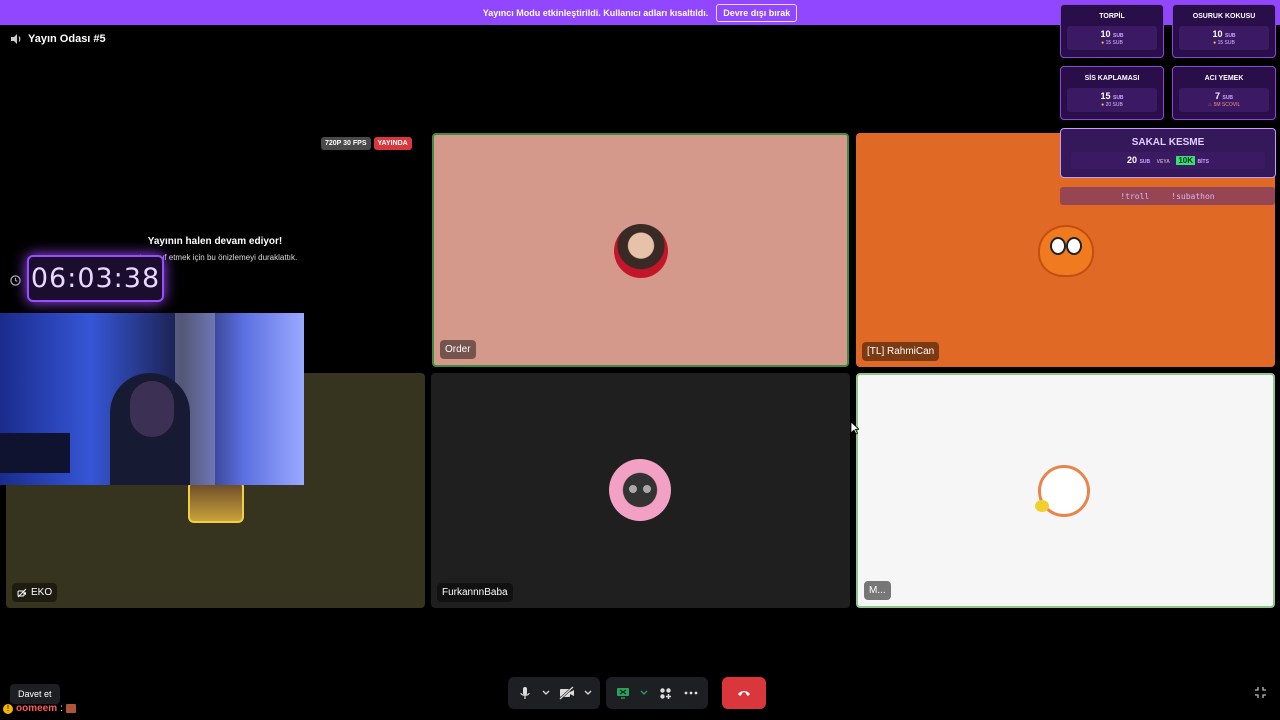  What do you see at coordinates (1163, 162) in the screenshot?
I see `reward-or: VEYA` at bounding box center [1163, 162].